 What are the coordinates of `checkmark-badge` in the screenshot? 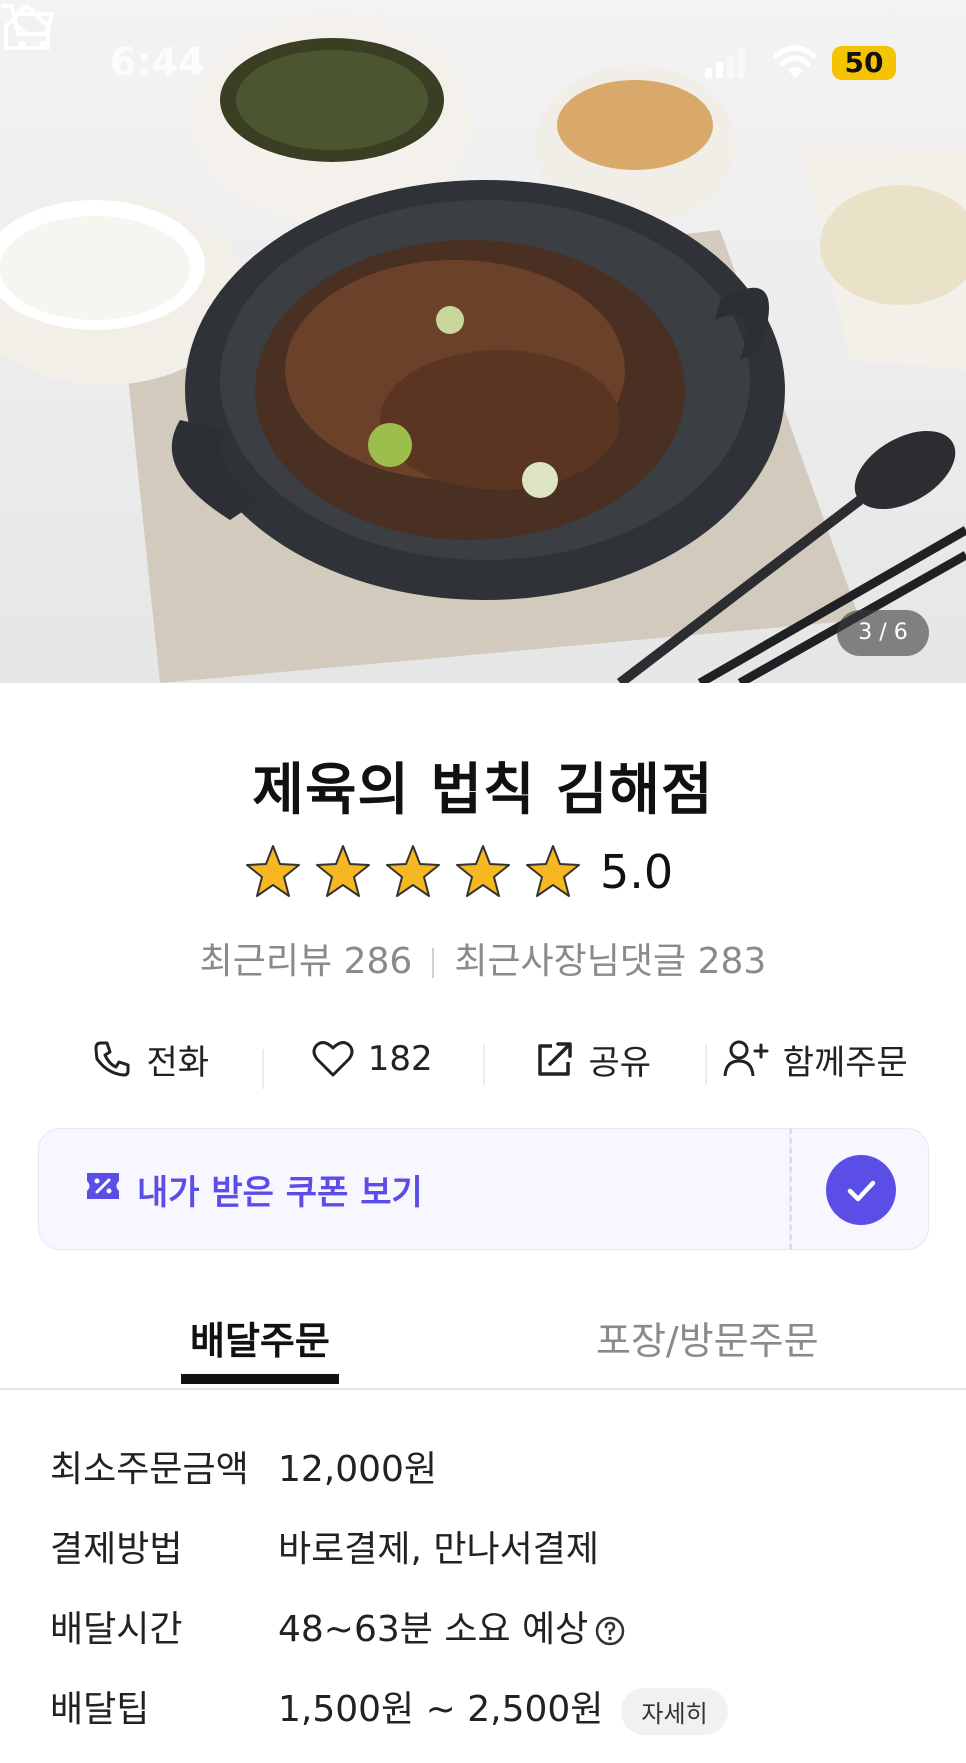 It's located at (861, 1190).